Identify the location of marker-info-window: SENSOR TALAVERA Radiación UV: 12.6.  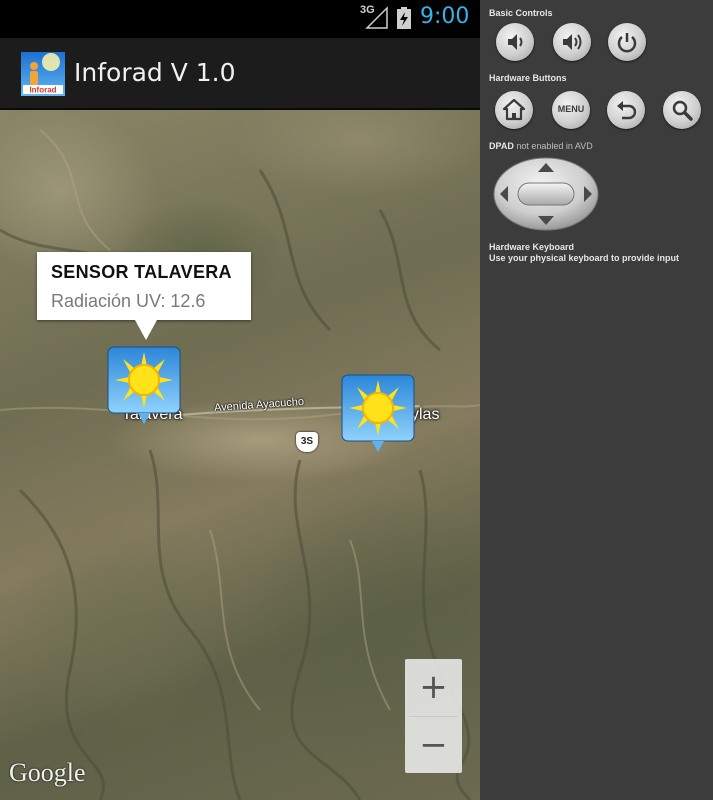
(144, 296).